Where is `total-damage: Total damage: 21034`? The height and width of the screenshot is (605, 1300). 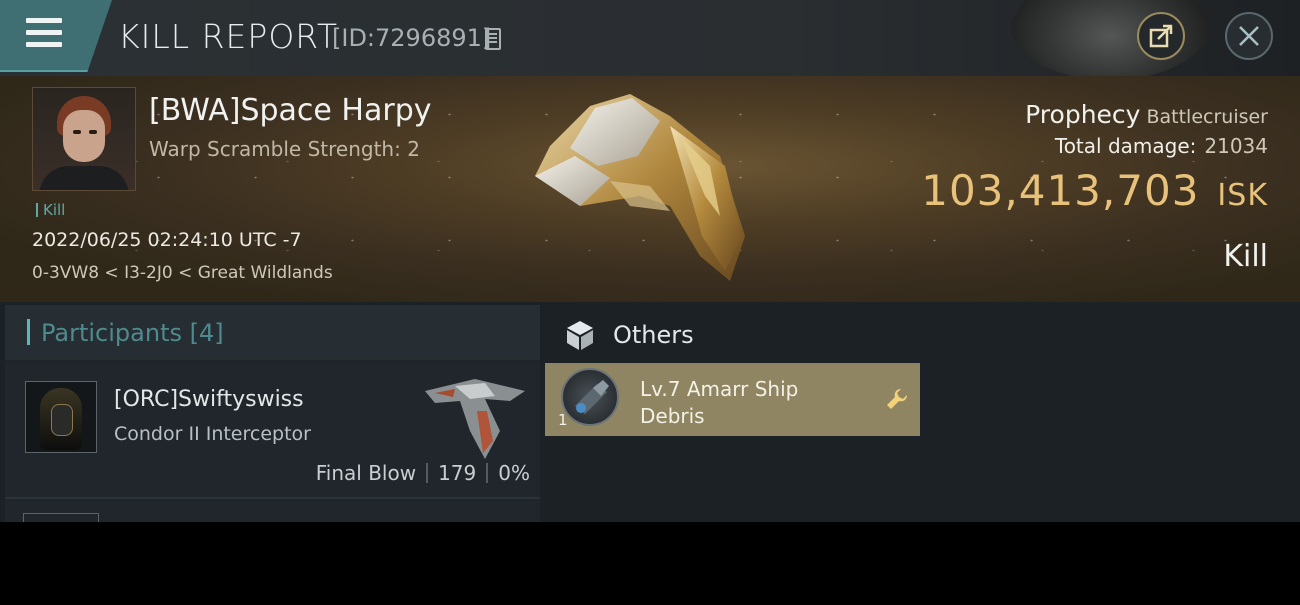 total-damage: Total damage: 21034 is located at coordinates (1161, 146).